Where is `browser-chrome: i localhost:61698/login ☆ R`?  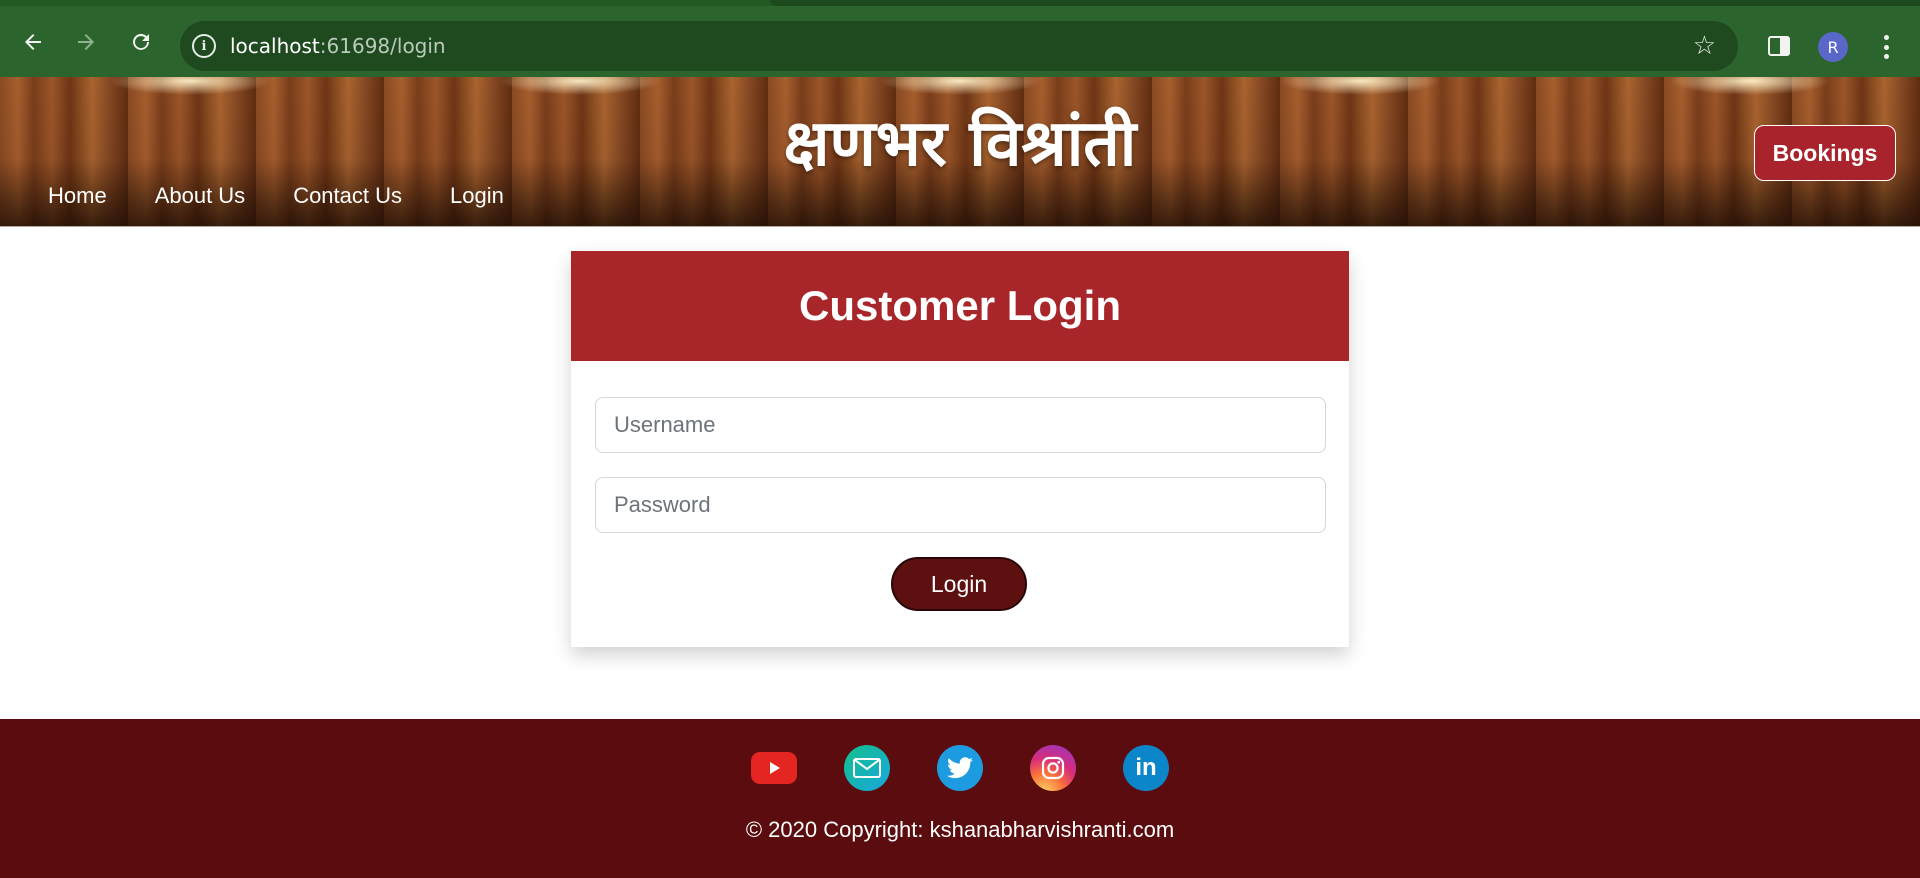 browser-chrome: i localhost:61698/login ☆ R is located at coordinates (960, 38).